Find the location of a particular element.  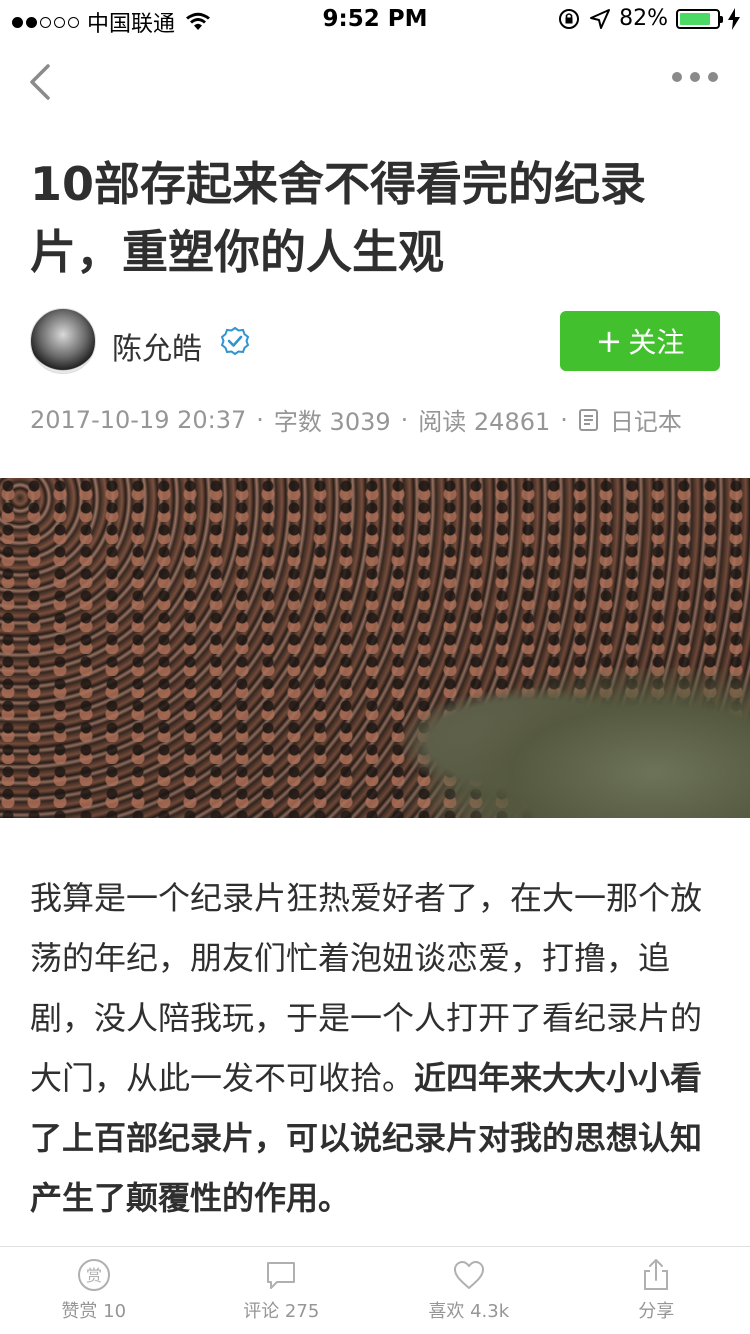

reward-icon: 赏 is located at coordinates (93, 1275).